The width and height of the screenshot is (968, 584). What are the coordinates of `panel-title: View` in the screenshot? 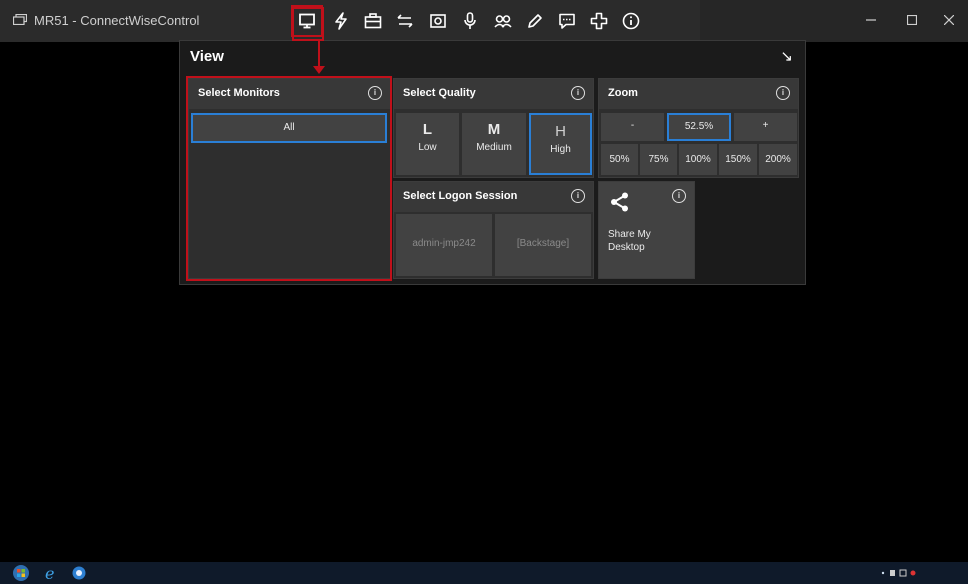 It's located at (207, 56).